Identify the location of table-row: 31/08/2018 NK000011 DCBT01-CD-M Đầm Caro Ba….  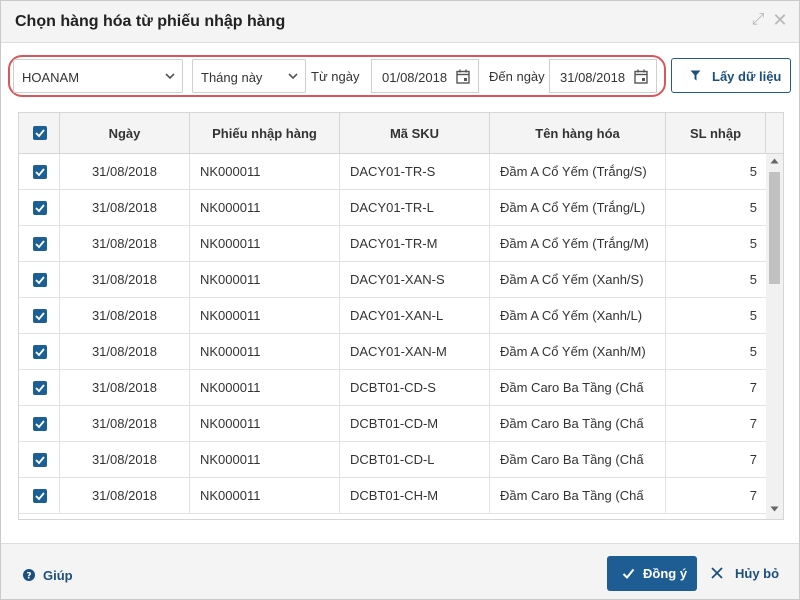
(392, 424).